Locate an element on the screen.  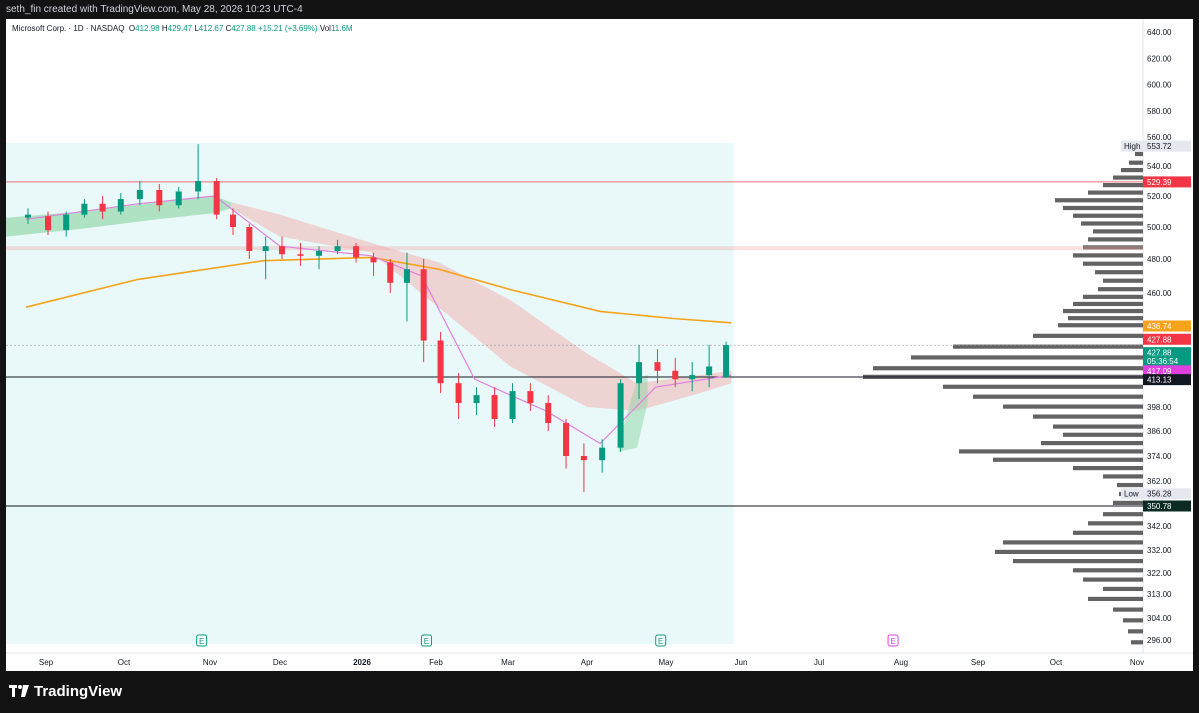
price-tick-label: 460.00 is located at coordinates (1159, 293).